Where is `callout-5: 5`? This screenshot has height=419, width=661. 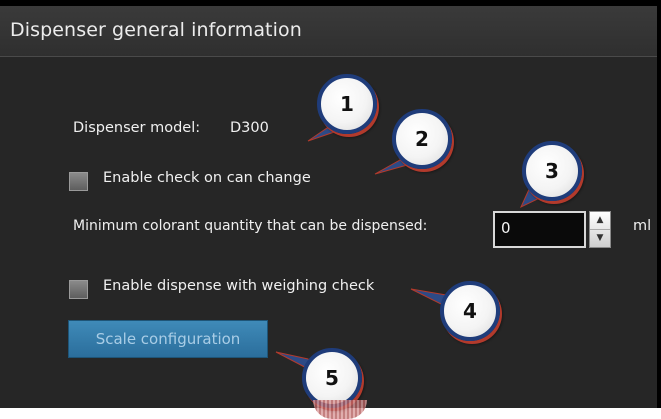
callout-5: 5 is located at coordinates (332, 378).